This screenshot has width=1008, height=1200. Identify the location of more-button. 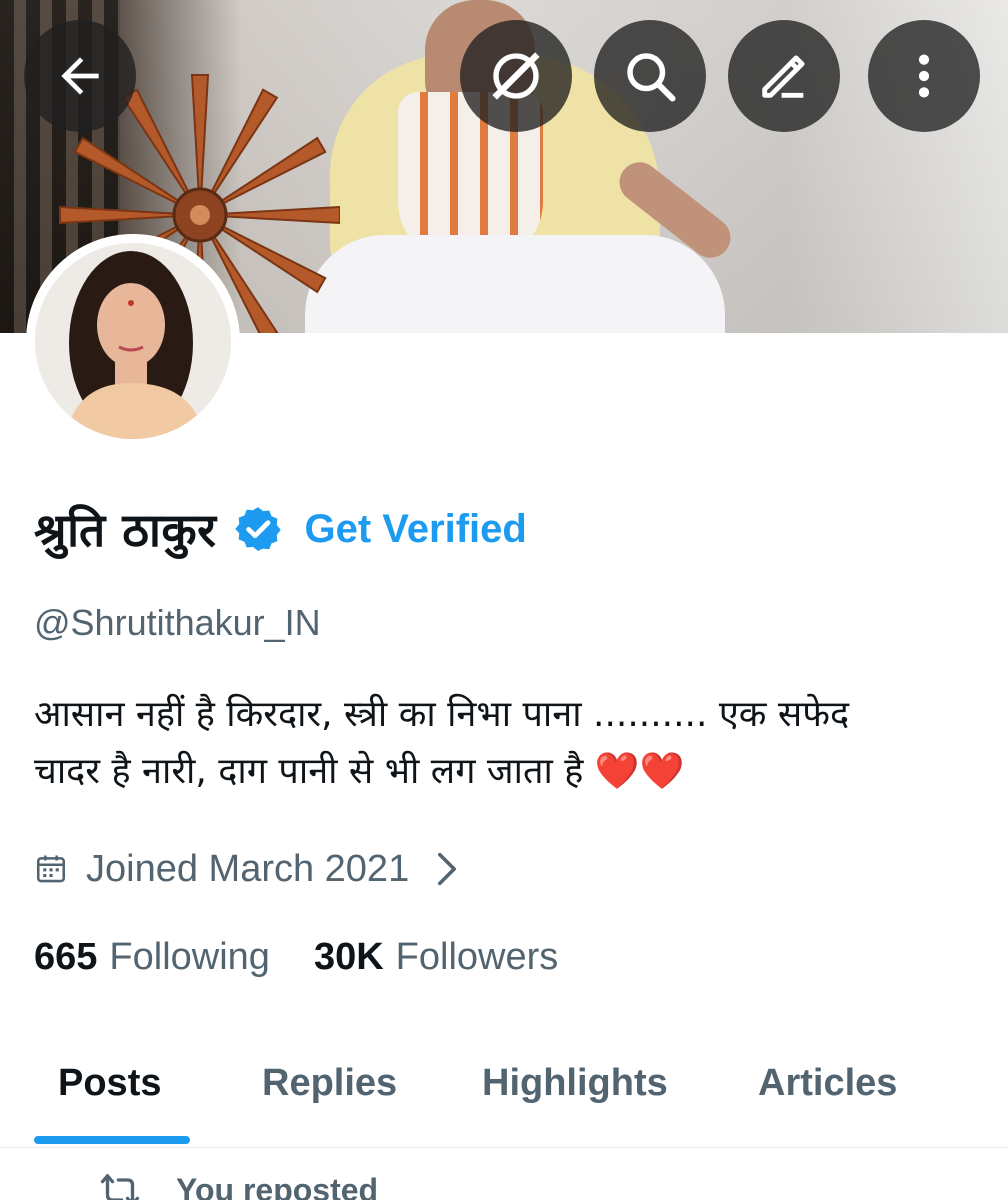
(924, 76).